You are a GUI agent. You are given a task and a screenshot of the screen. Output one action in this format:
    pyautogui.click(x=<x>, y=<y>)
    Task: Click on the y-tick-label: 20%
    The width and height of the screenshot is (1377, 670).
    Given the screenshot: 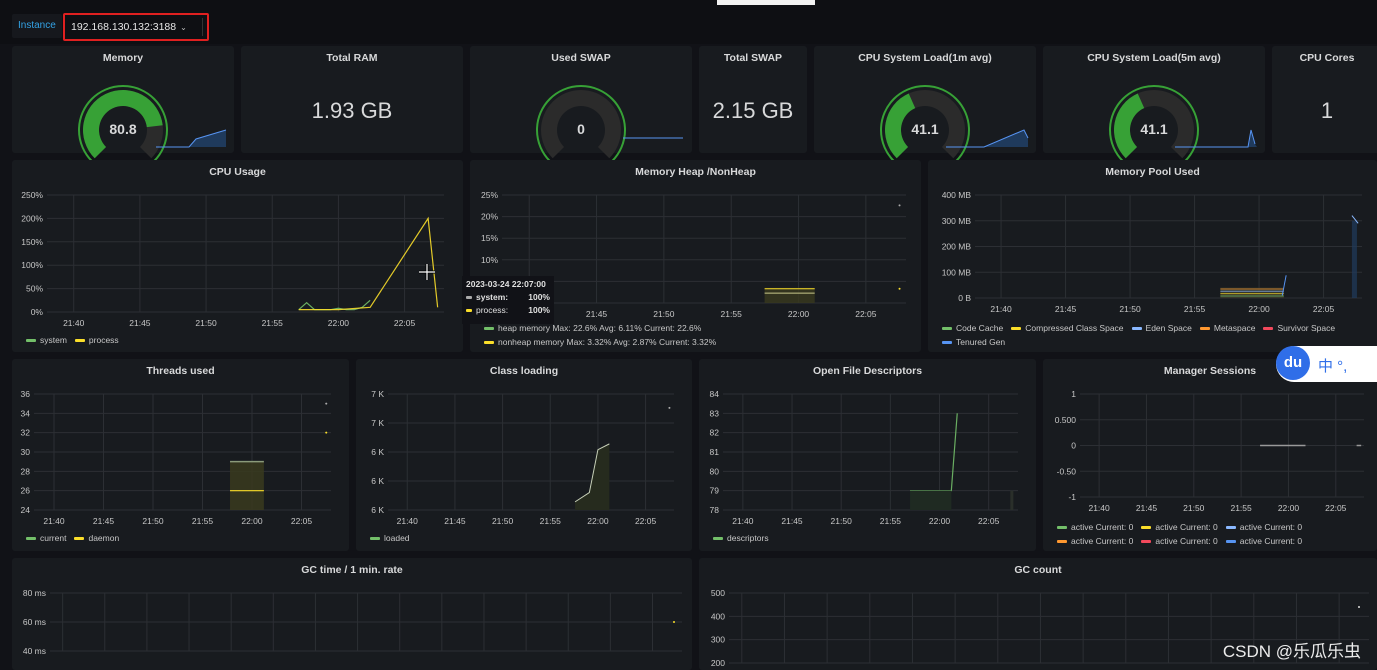 What is the action you would take?
    pyautogui.click(x=489, y=217)
    